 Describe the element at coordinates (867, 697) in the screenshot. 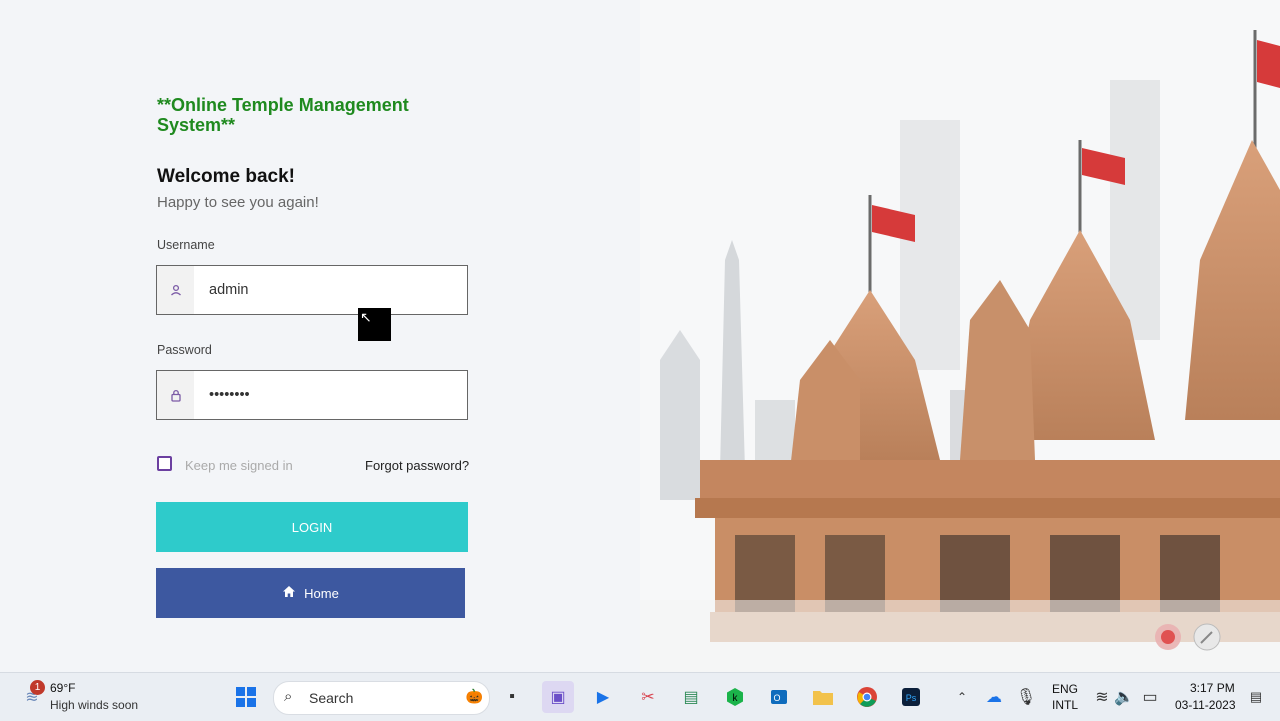

I see `chrome-icon` at that location.